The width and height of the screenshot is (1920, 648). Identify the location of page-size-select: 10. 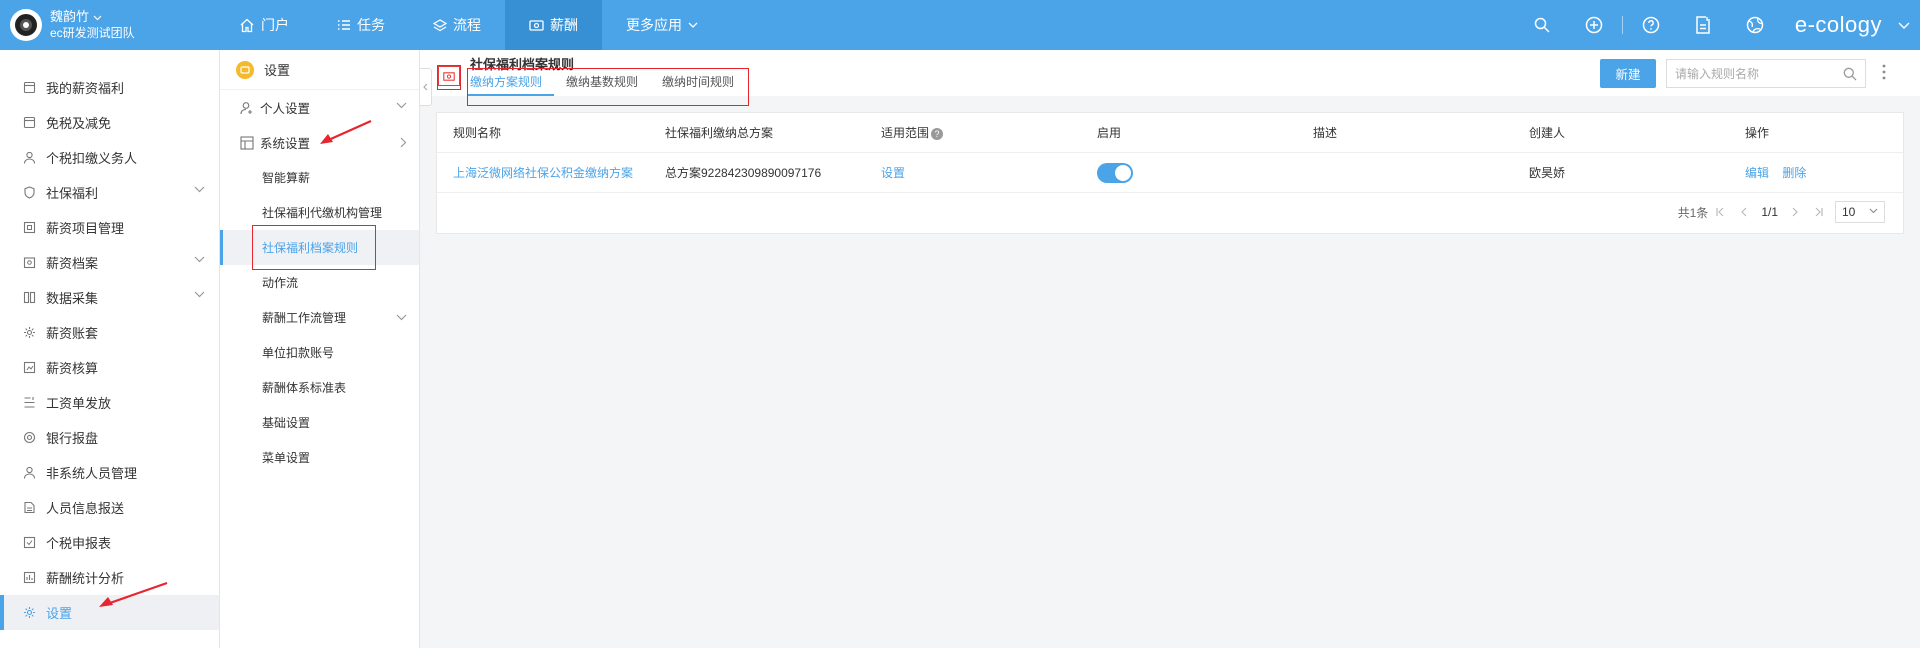
(1860, 212).